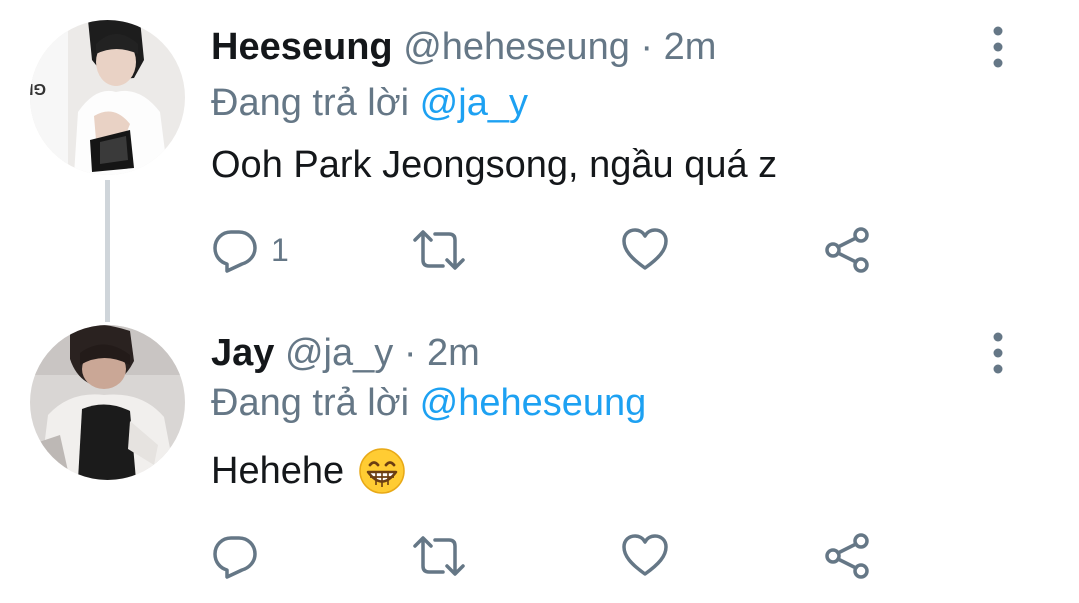 The width and height of the screenshot is (1079, 603). Describe the element at coordinates (551, 250) in the screenshot. I see `action-bar: 1` at that location.